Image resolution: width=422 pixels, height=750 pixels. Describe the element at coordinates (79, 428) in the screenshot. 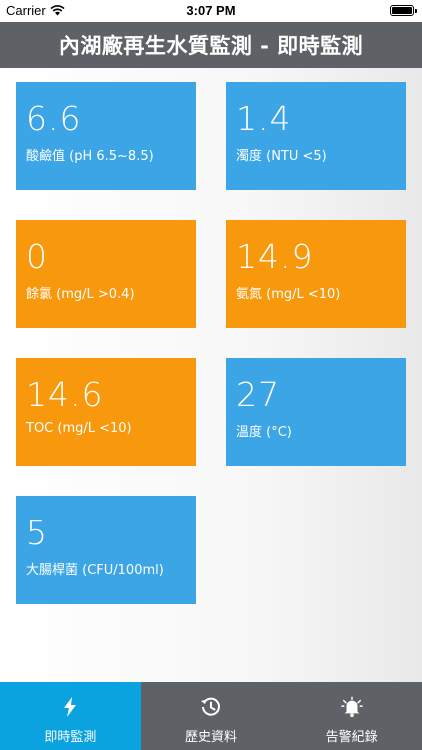

I see `tile-label: TOC (mg/L <10)` at that location.